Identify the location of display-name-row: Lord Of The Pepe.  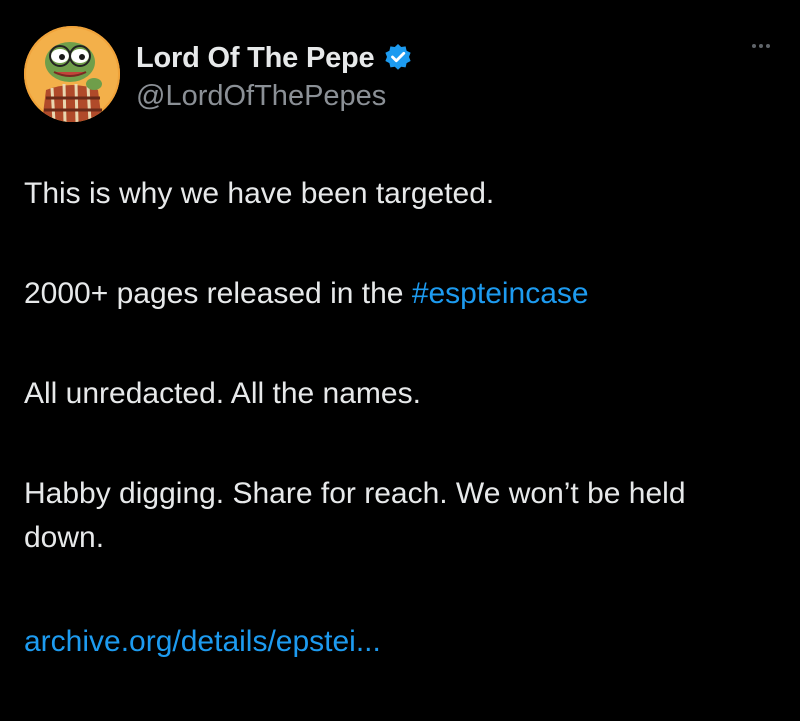
(274, 58).